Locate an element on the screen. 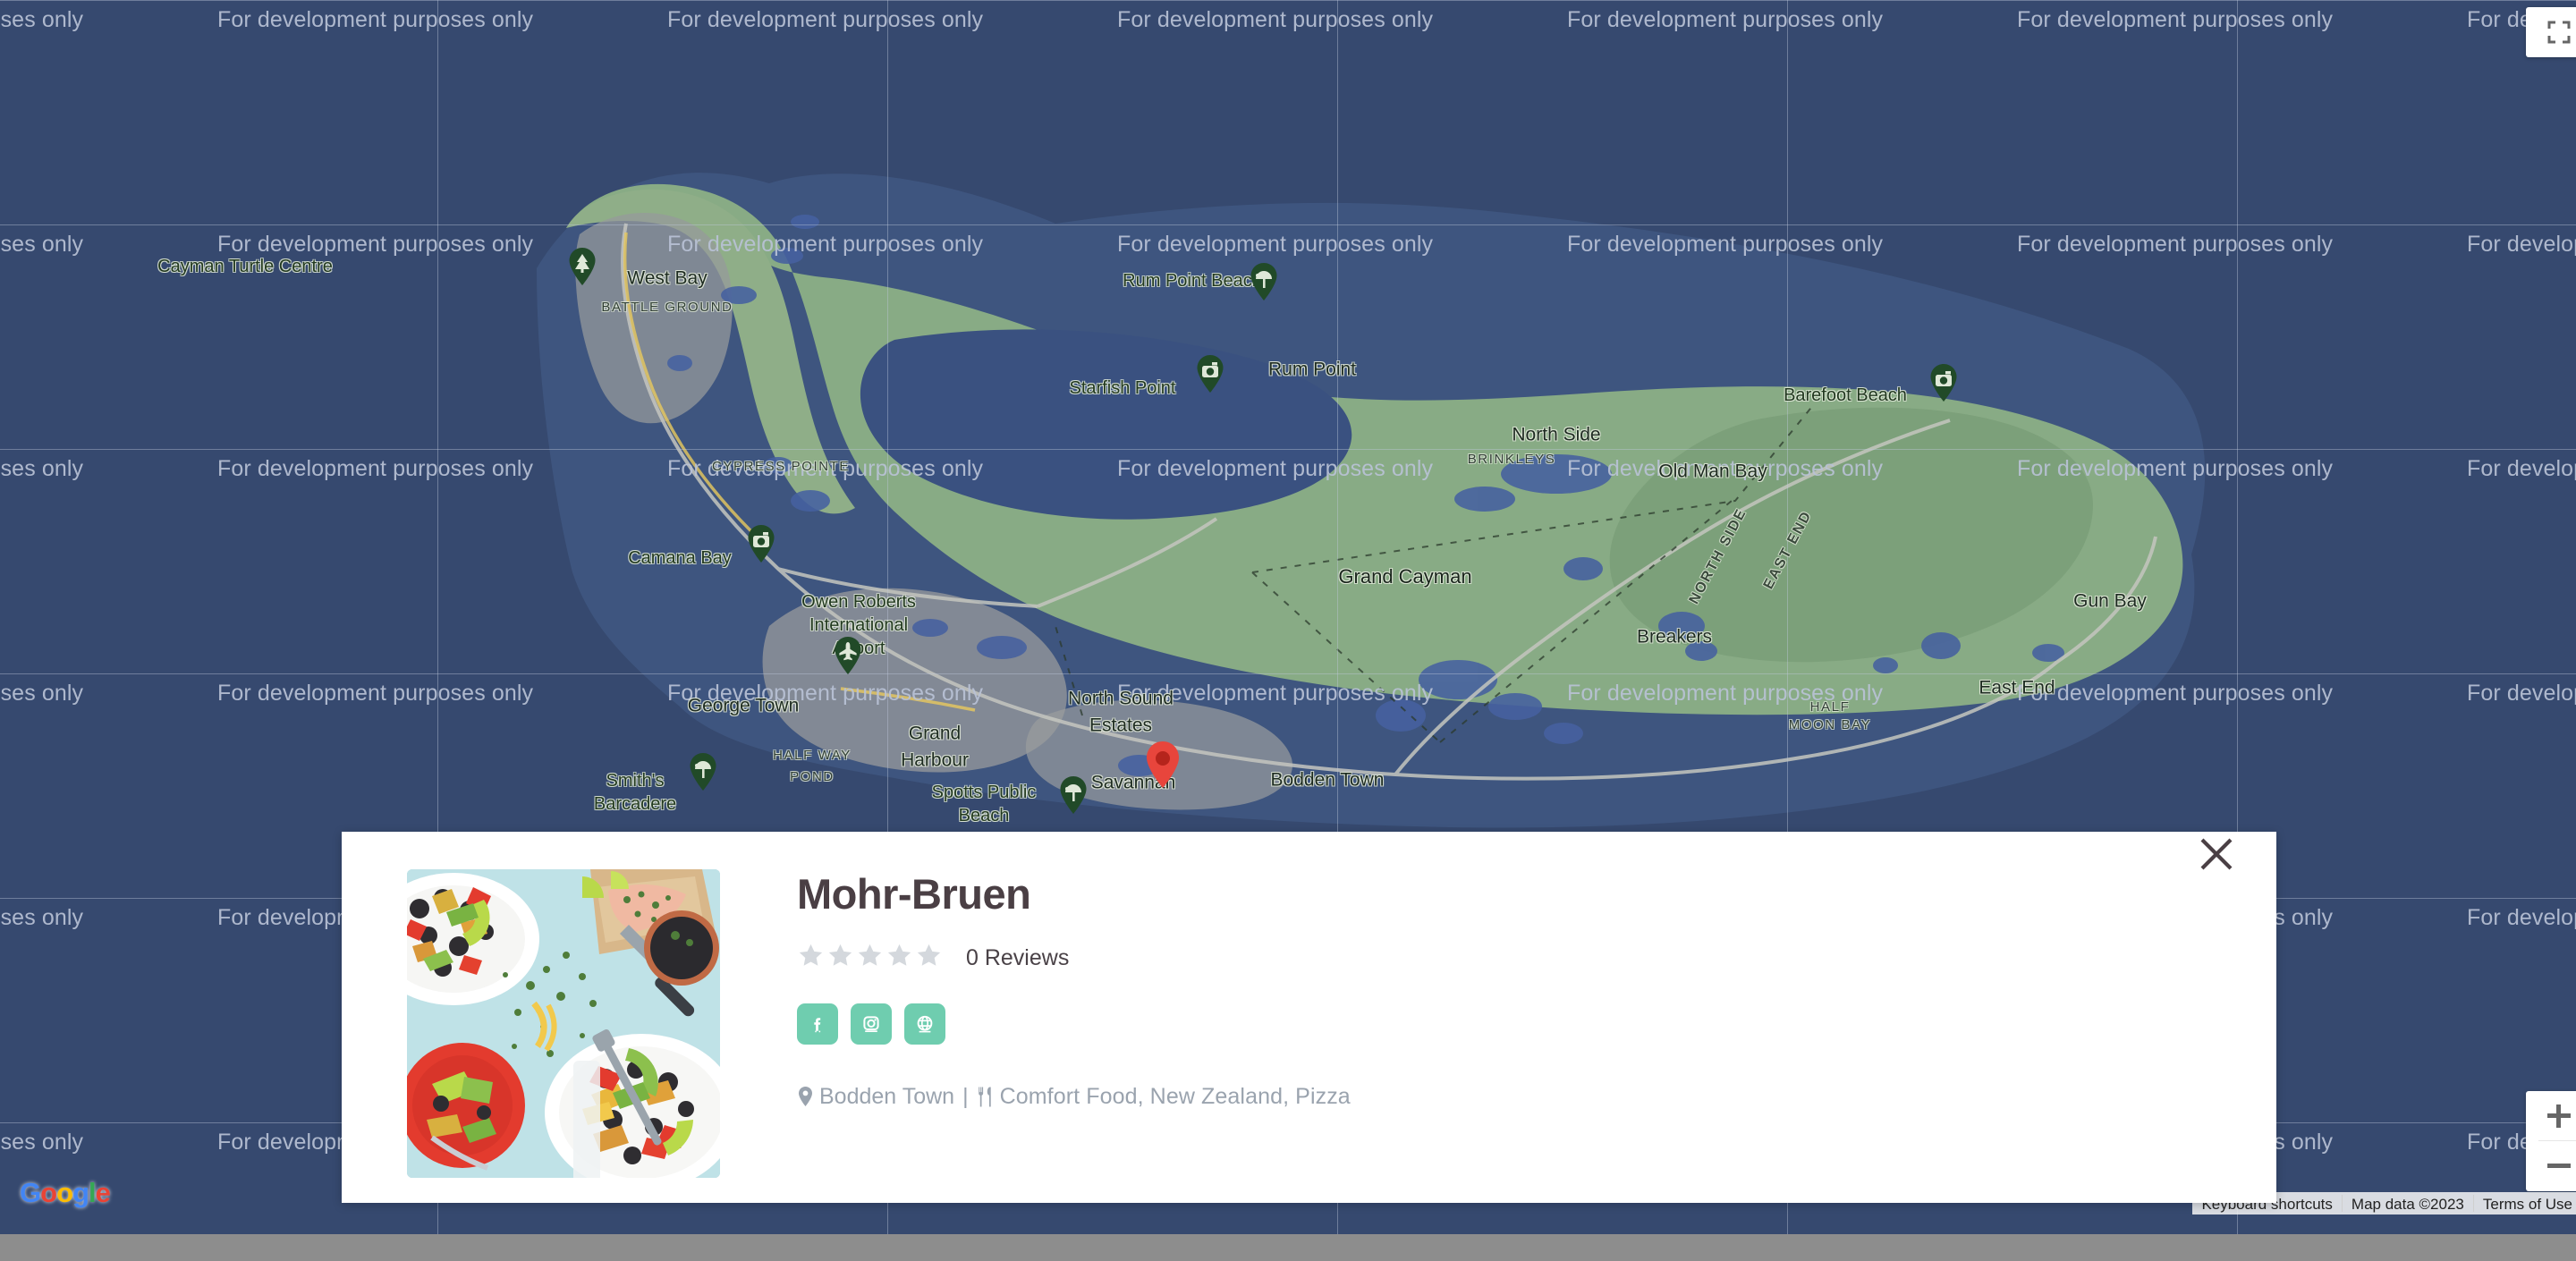  google-logo: Google is located at coordinates (65, 1193).